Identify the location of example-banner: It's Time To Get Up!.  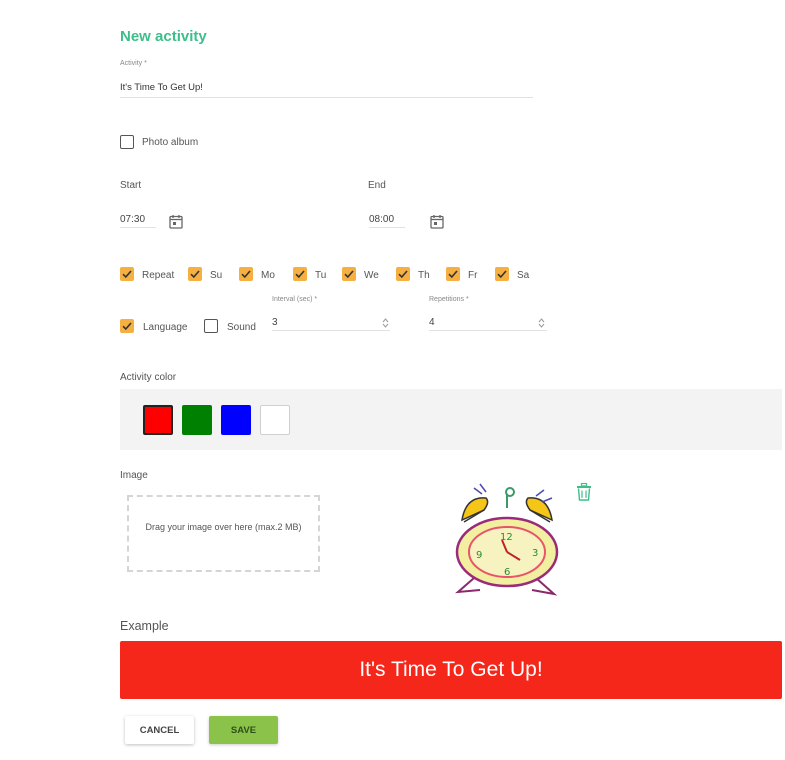
(451, 670).